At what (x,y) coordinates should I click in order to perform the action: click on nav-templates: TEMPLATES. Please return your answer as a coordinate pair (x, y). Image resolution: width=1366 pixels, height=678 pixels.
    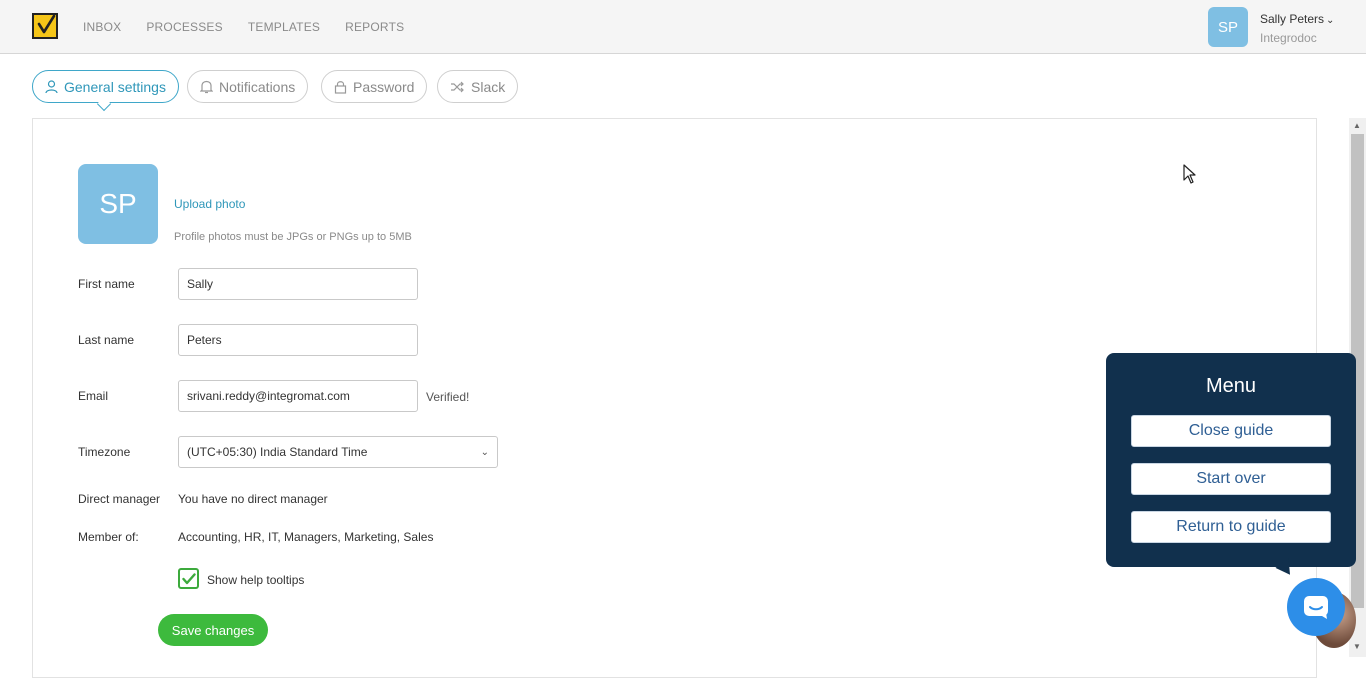
    Looking at the image, I should click on (284, 27).